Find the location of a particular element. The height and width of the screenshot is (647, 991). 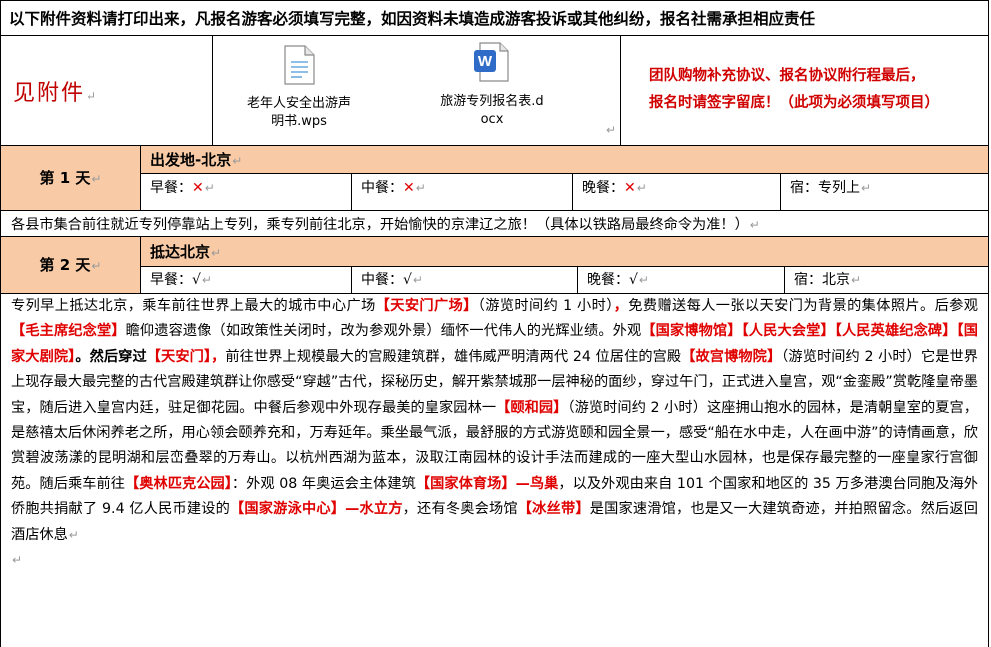

breakfast-cell: 早餐：✕↵ is located at coordinates (246, 192).